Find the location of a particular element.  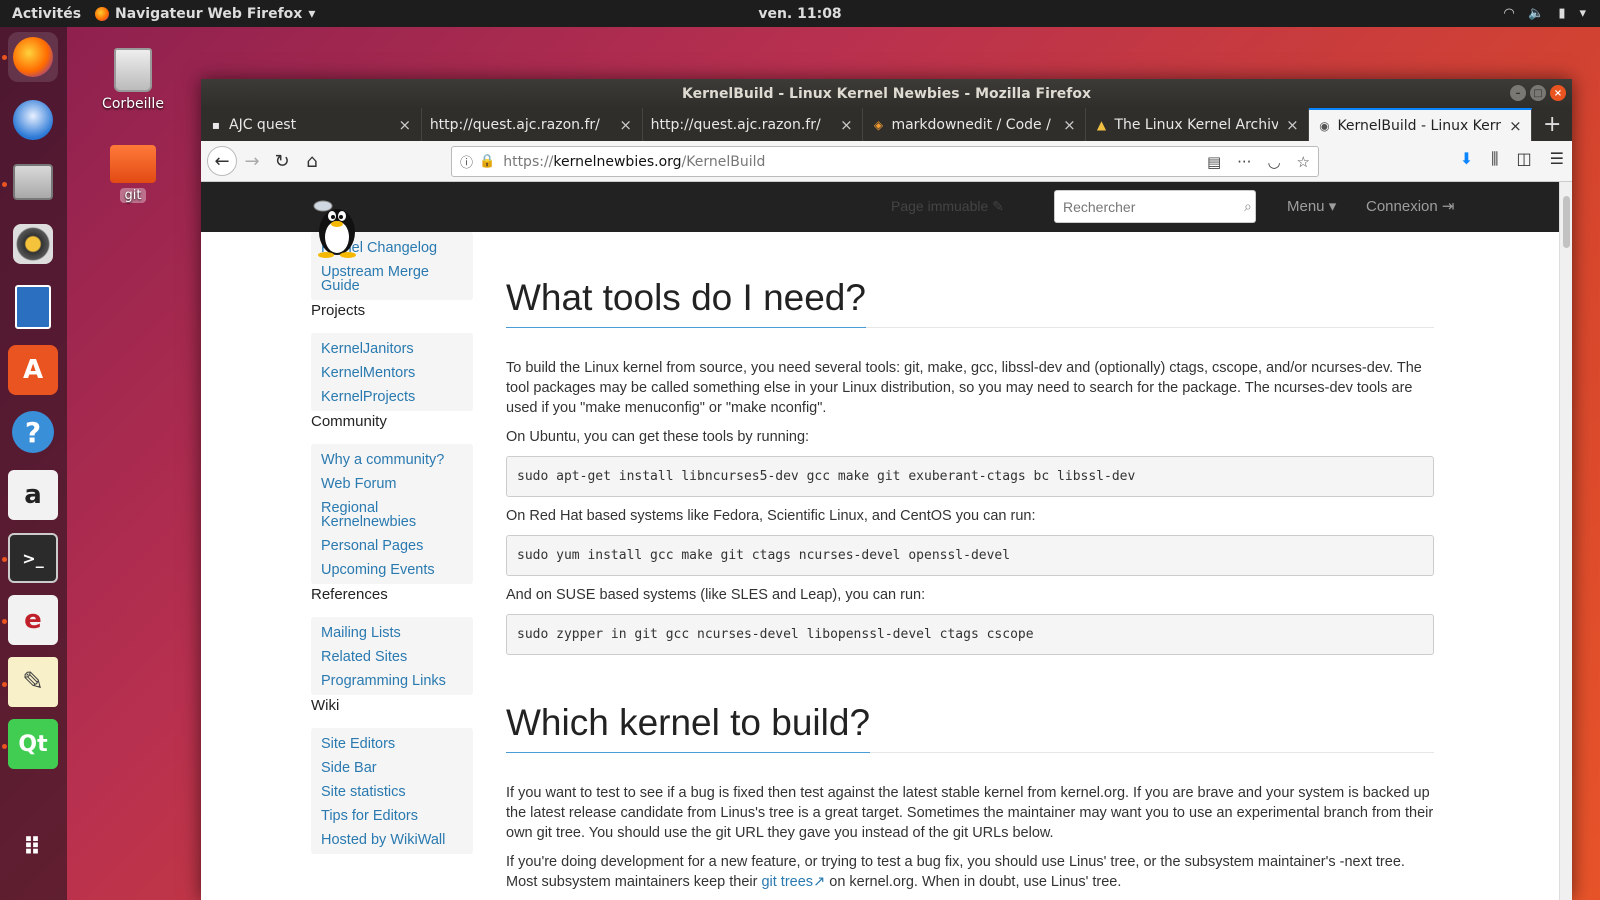

qt-icon: Qt is located at coordinates (33, 744).